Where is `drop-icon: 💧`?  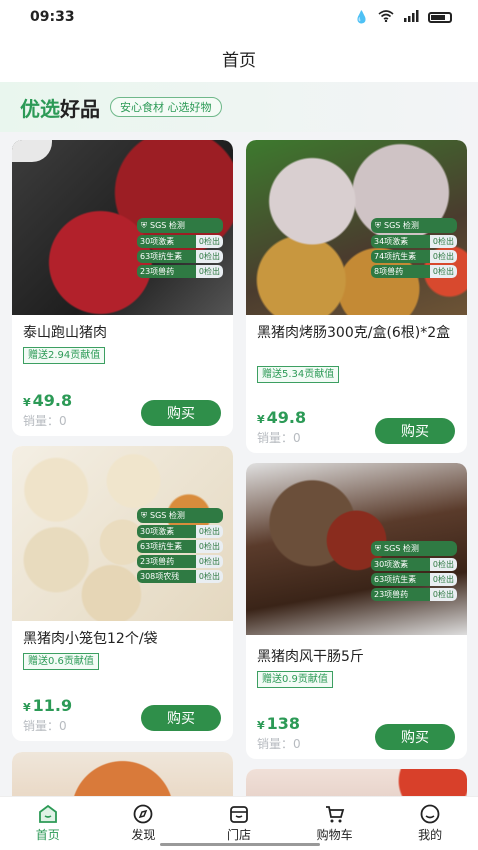
drop-icon: 💧 is located at coordinates (361, 17).